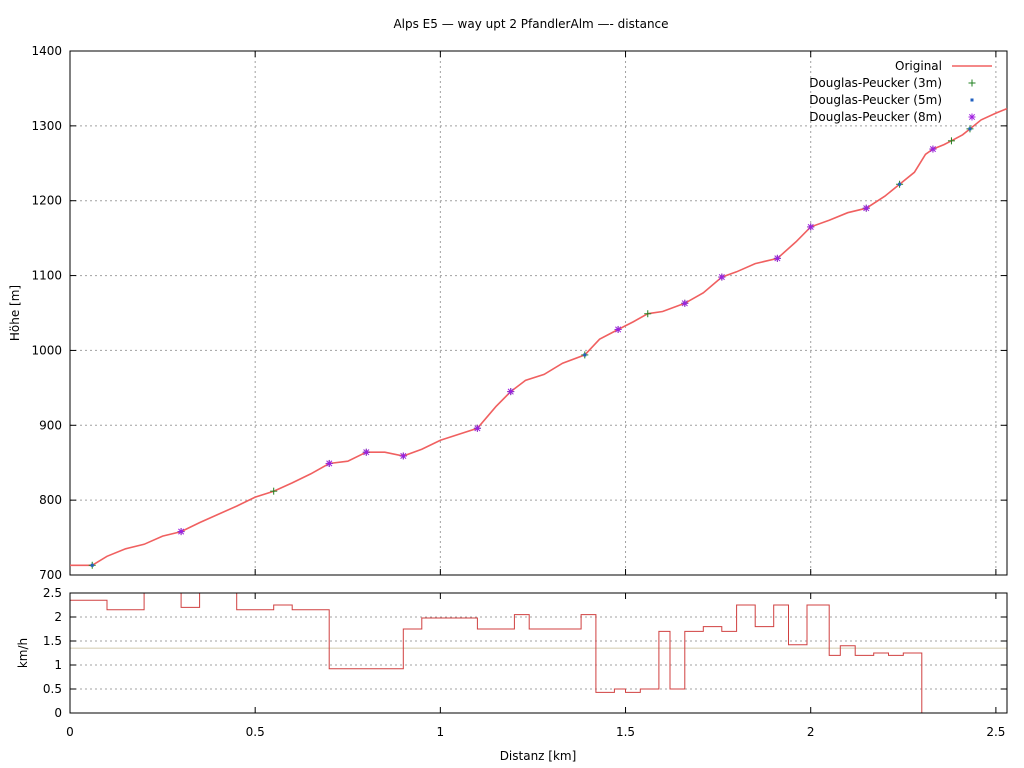 The image size is (1024, 768). What do you see at coordinates (50, 500) in the screenshot?
I see `elevation-y-tick-label: 800` at bounding box center [50, 500].